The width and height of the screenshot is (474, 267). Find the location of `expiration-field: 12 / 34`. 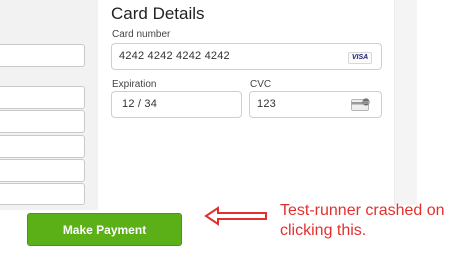

expiration-field: 12 / 34 is located at coordinates (176, 104).